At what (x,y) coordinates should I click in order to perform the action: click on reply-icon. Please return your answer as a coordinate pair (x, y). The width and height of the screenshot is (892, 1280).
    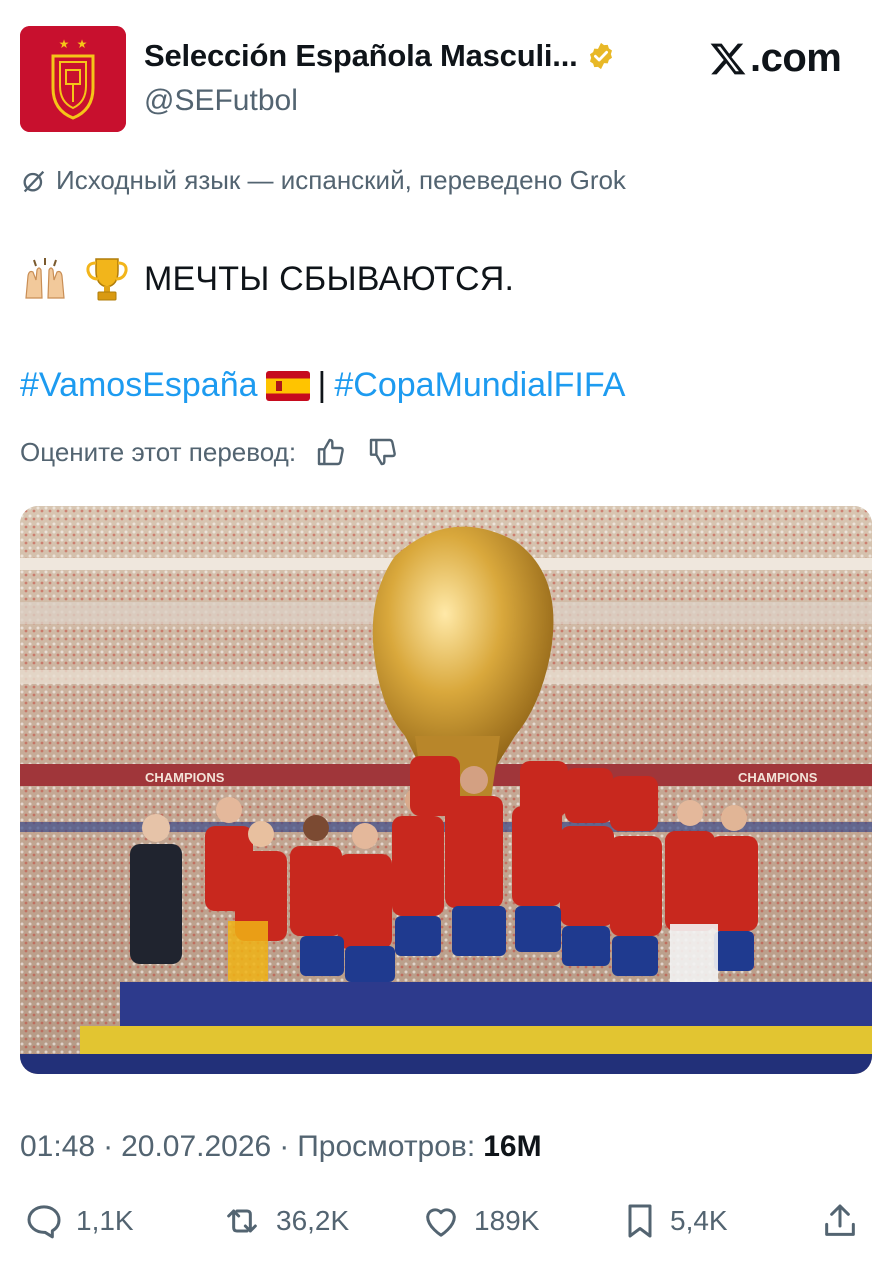
    Looking at the image, I should click on (44, 1222).